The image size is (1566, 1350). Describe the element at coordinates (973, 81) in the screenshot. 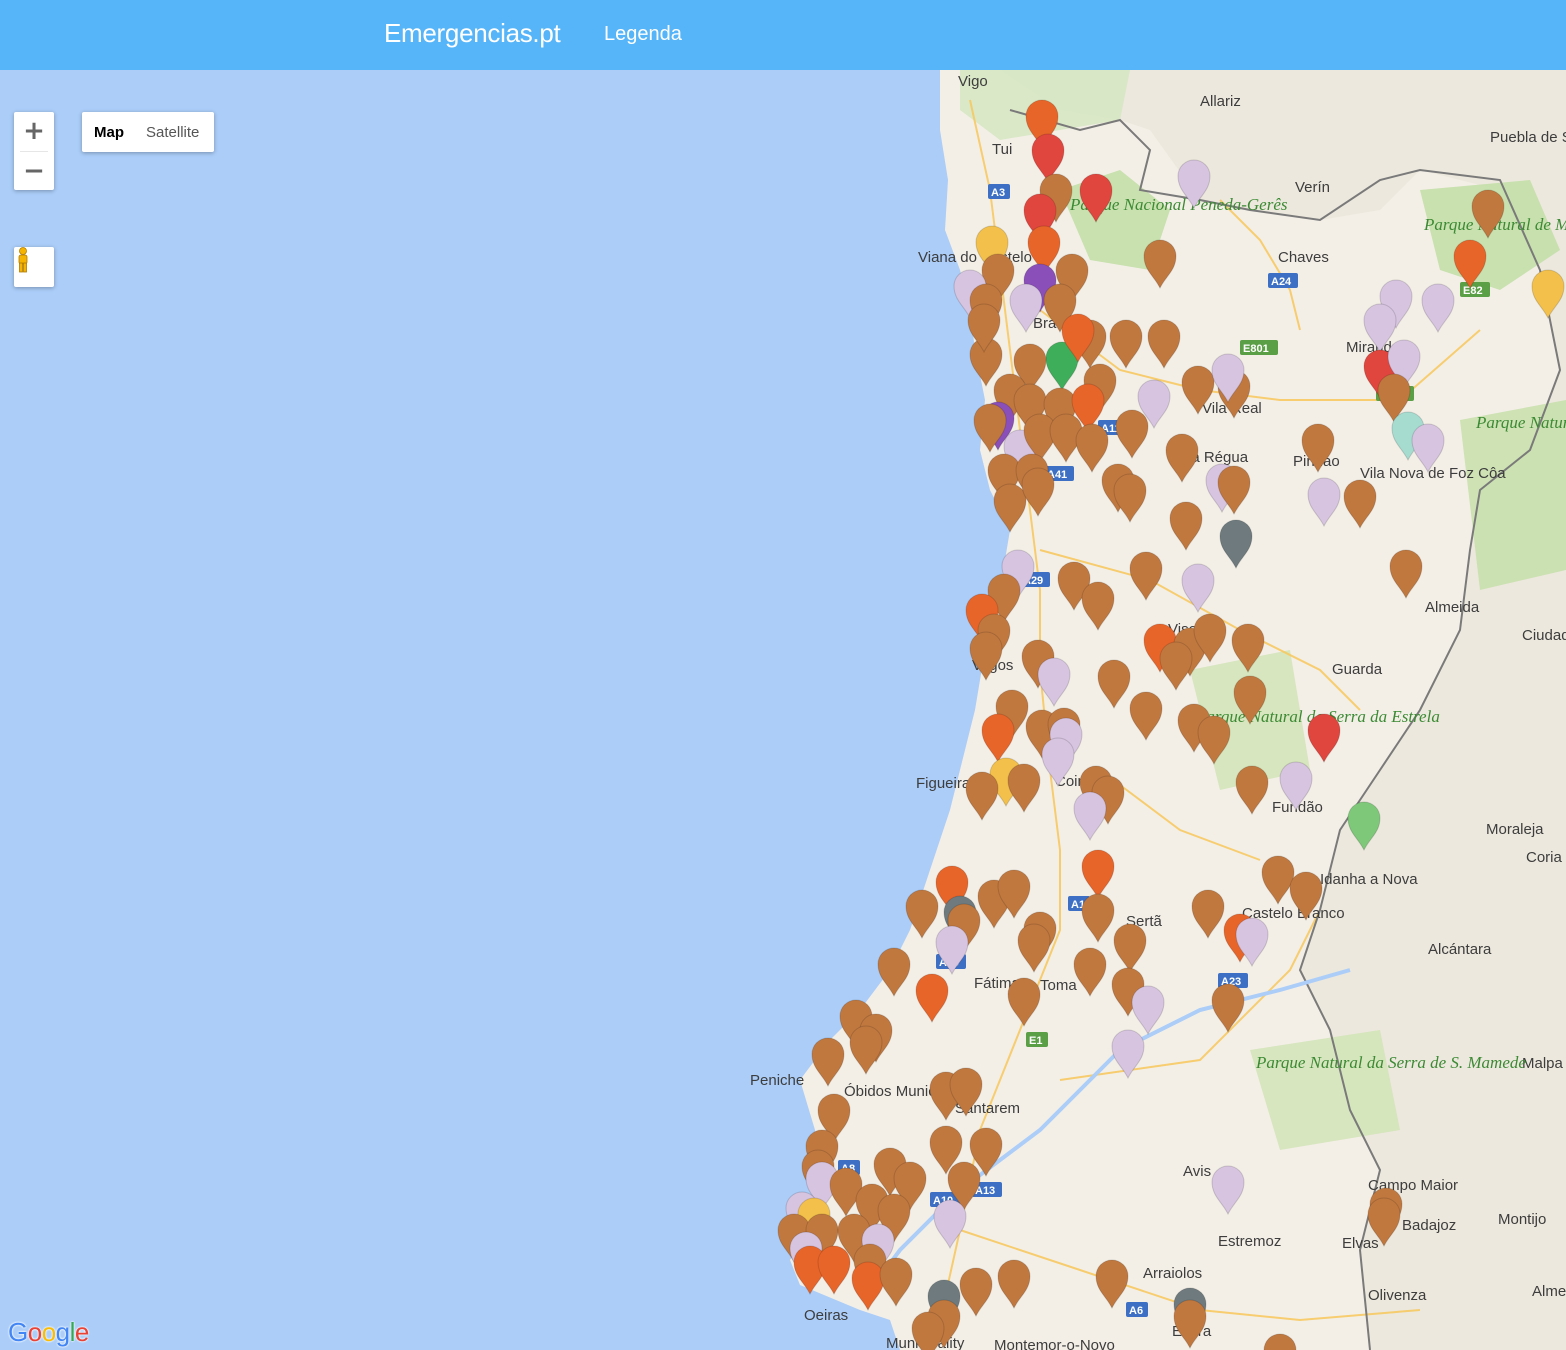

I see `city-label: Vigo` at that location.